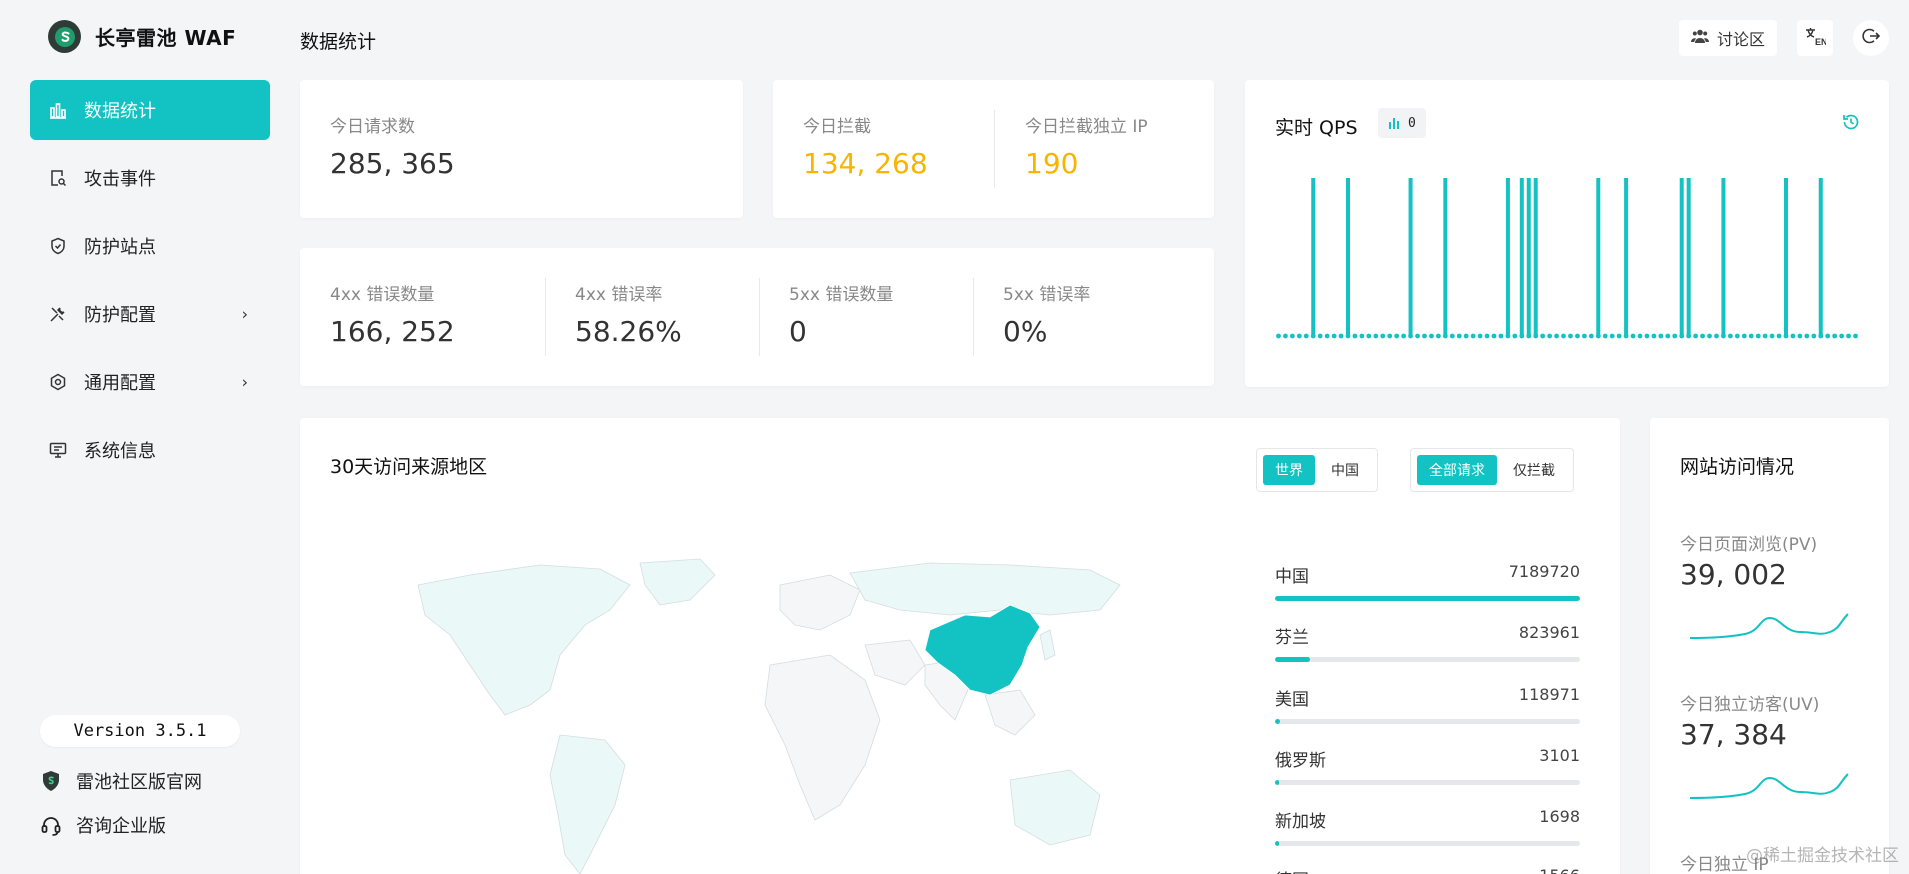 This screenshot has width=1909, height=874. Describe the element at coordinates (120, 383) in the screenshot. I see `nav-item-label: 通用配置` at that location.